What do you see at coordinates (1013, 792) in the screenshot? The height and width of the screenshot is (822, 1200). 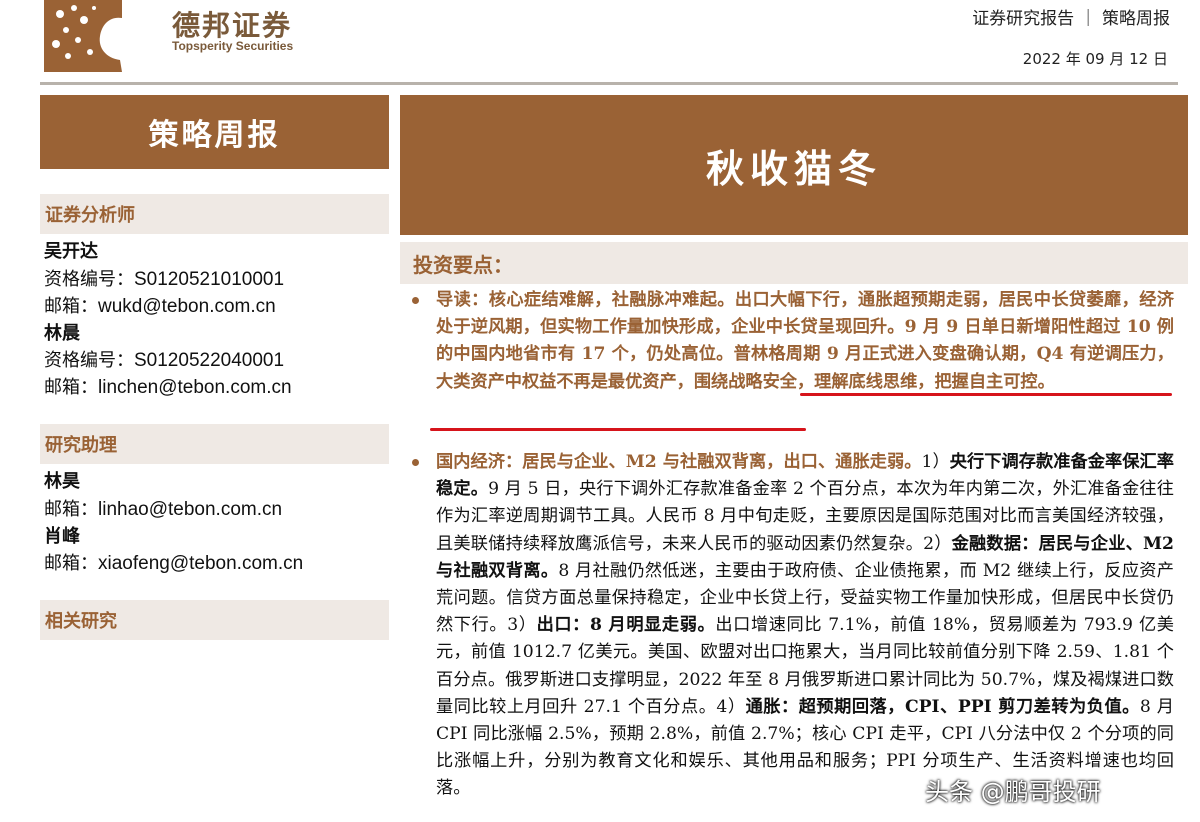 I see `watermark: 头条 @鹏哥投研` at bounding box center [1013, 792].